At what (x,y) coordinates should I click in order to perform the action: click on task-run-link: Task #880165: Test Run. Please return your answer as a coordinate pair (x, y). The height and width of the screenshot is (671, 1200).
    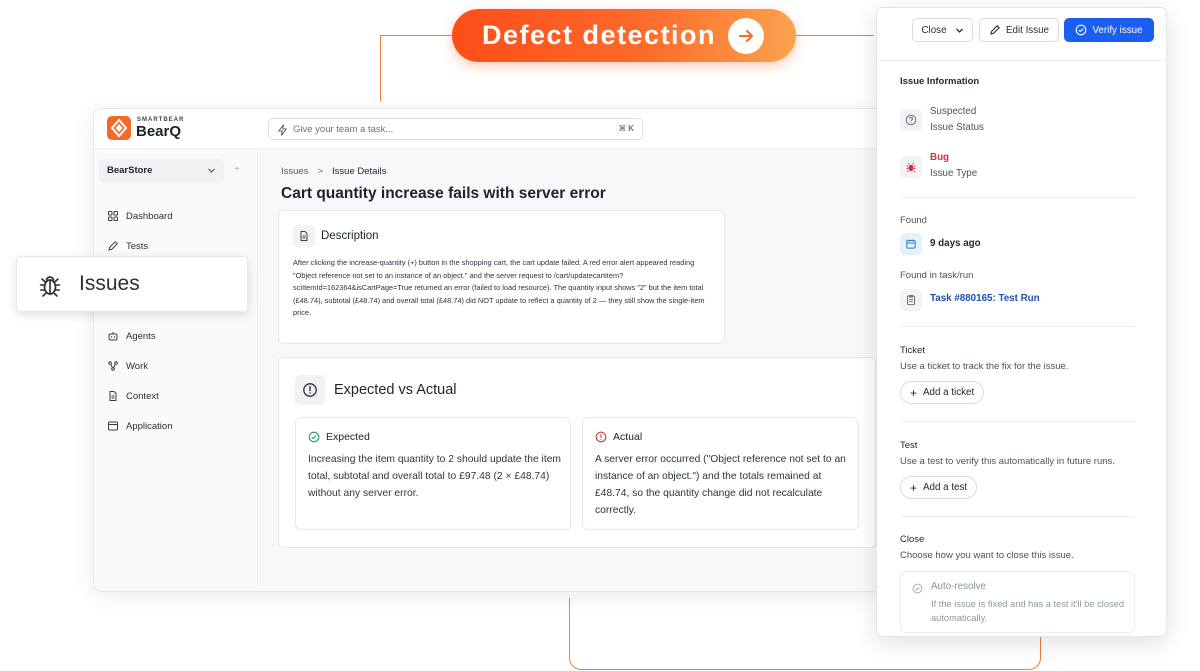
    Looking at the image, I should click on (985, 298).